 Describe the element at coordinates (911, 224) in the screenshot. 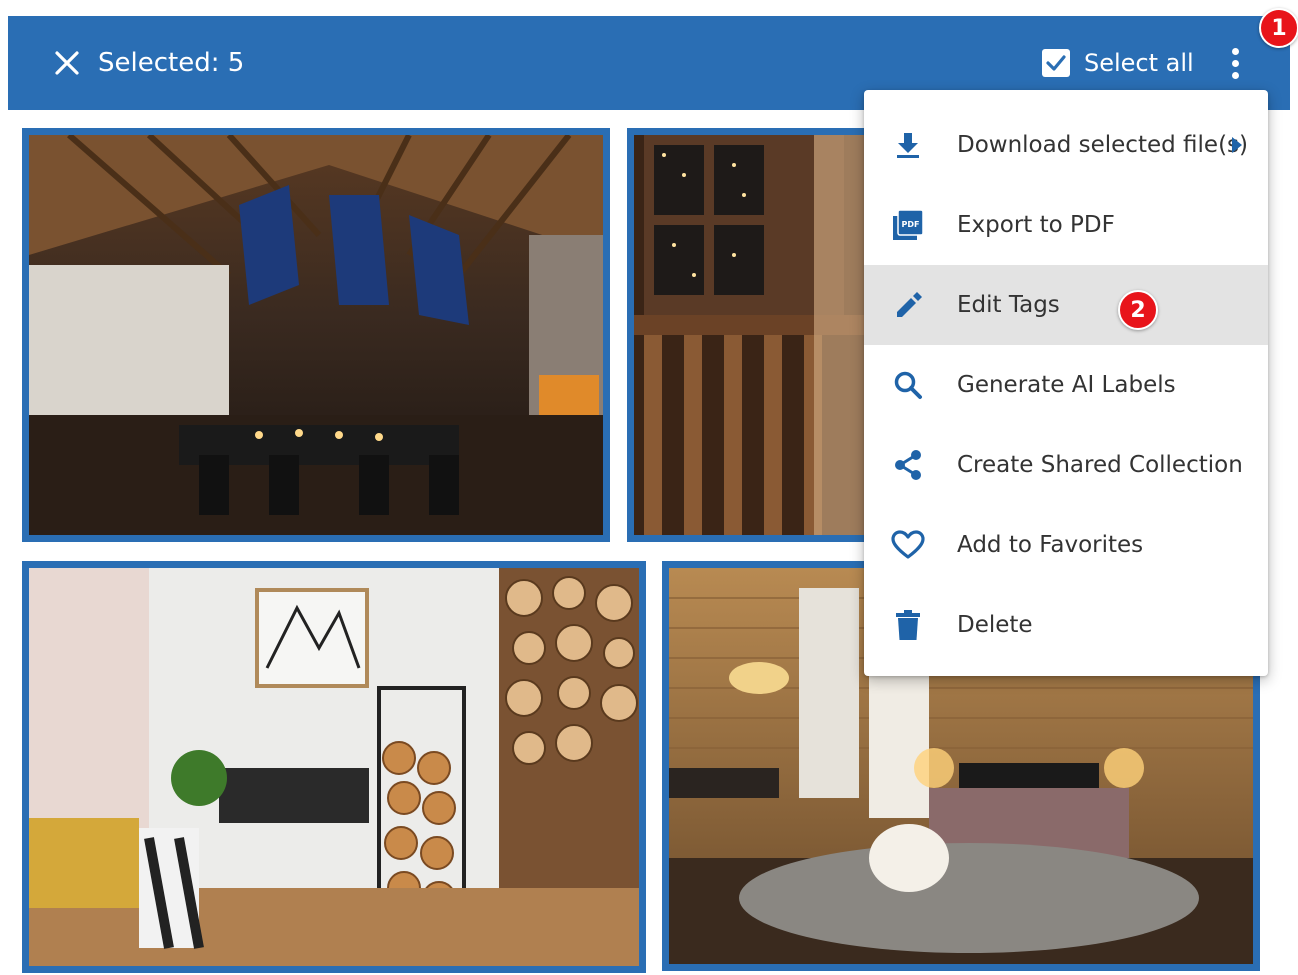

I see `svg-text: PDF` at that location.